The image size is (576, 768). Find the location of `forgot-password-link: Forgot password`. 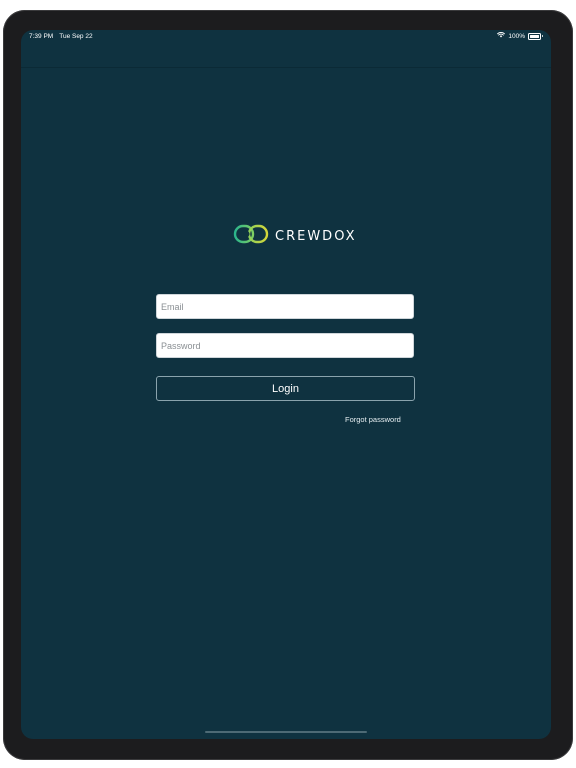

forgot-password-link: Forgot password is located at coordinates (373, 419).